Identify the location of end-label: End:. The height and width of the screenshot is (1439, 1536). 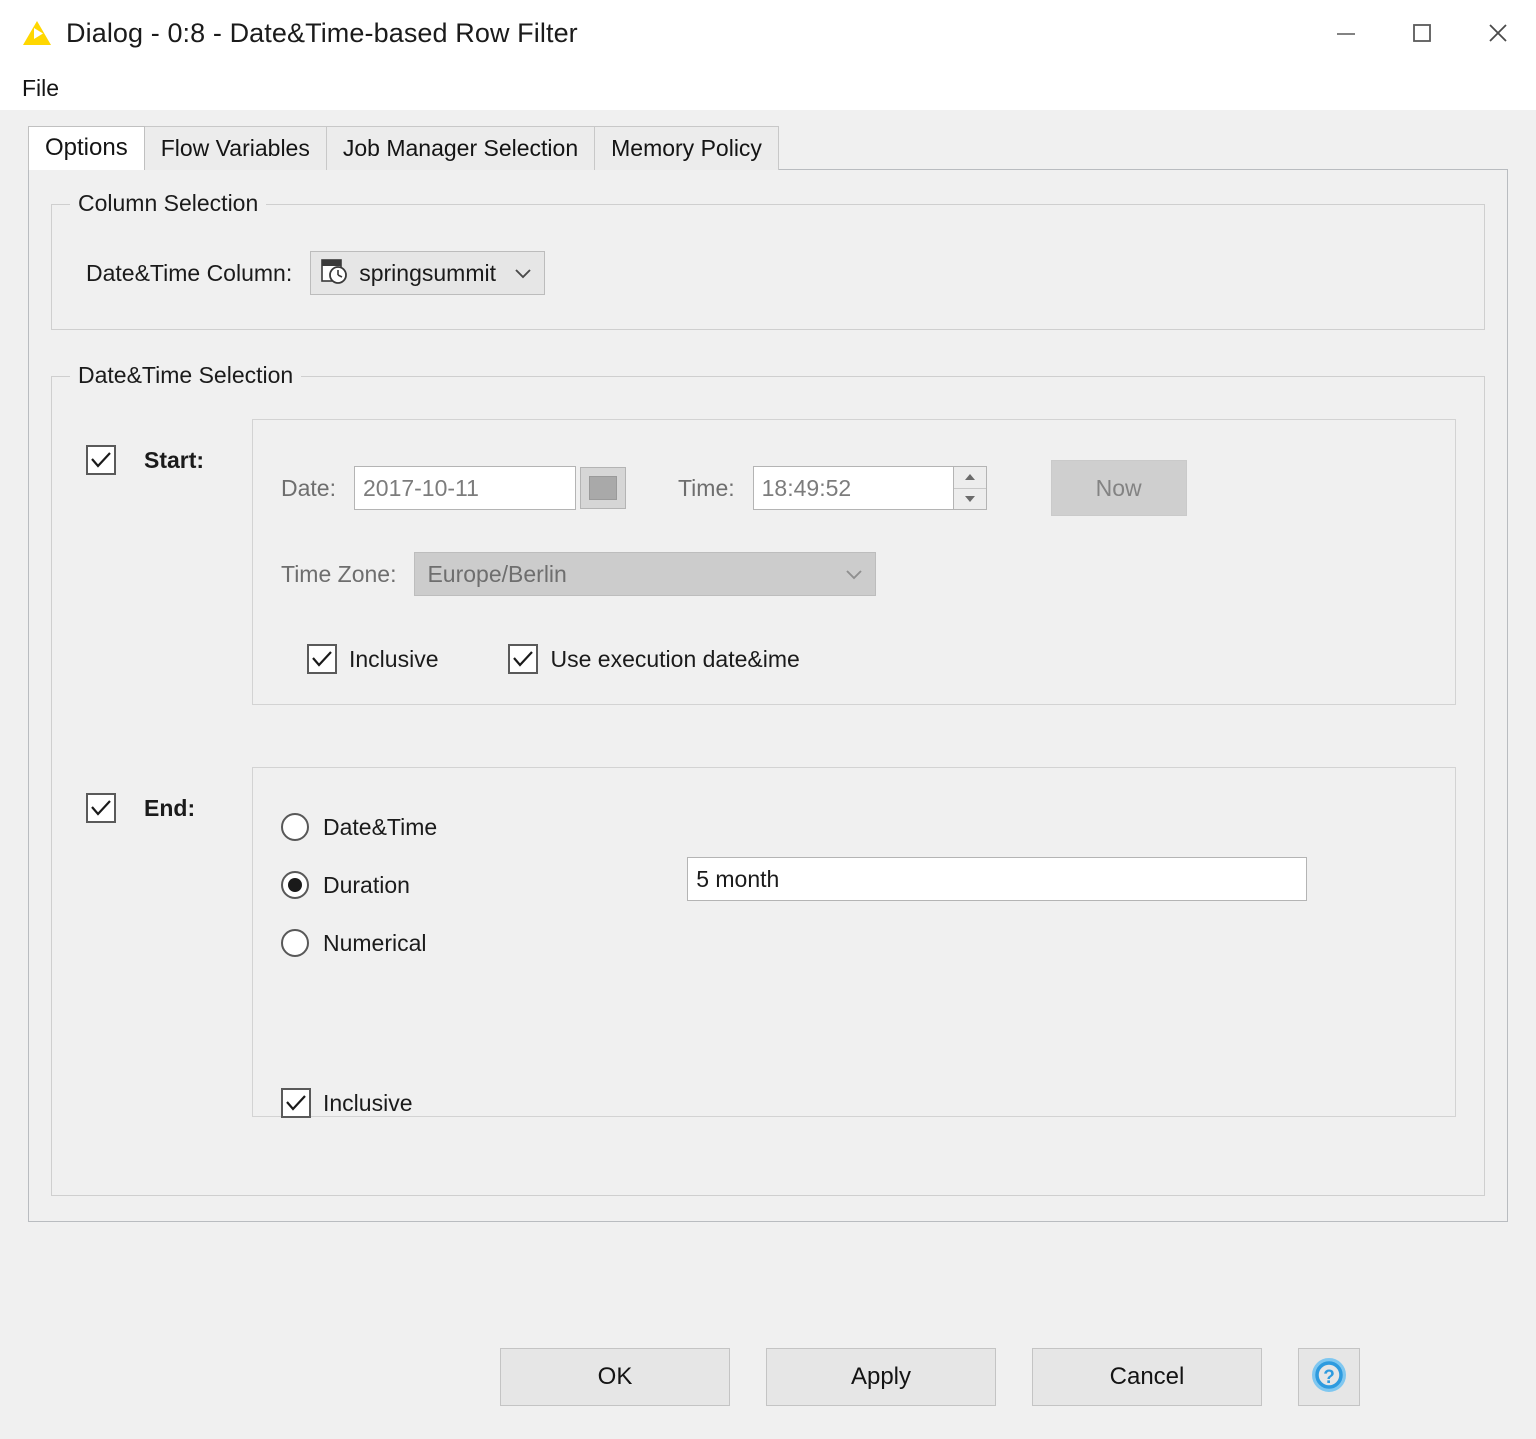
(170, 807).